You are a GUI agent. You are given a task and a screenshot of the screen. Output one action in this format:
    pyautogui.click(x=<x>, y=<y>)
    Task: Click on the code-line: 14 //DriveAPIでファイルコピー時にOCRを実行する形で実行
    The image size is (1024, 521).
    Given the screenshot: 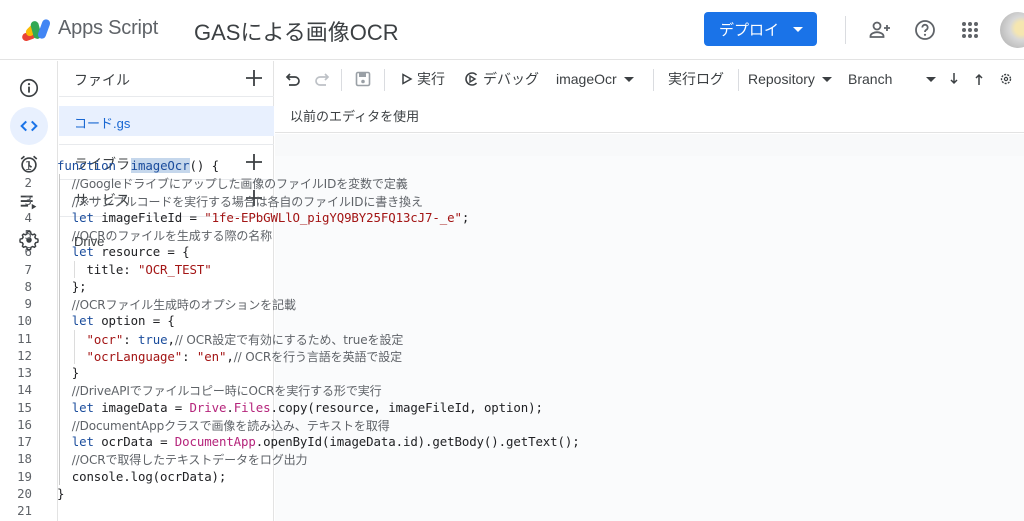 What is the action you would take?
    pyautogui.click(x=374, y=389)
    